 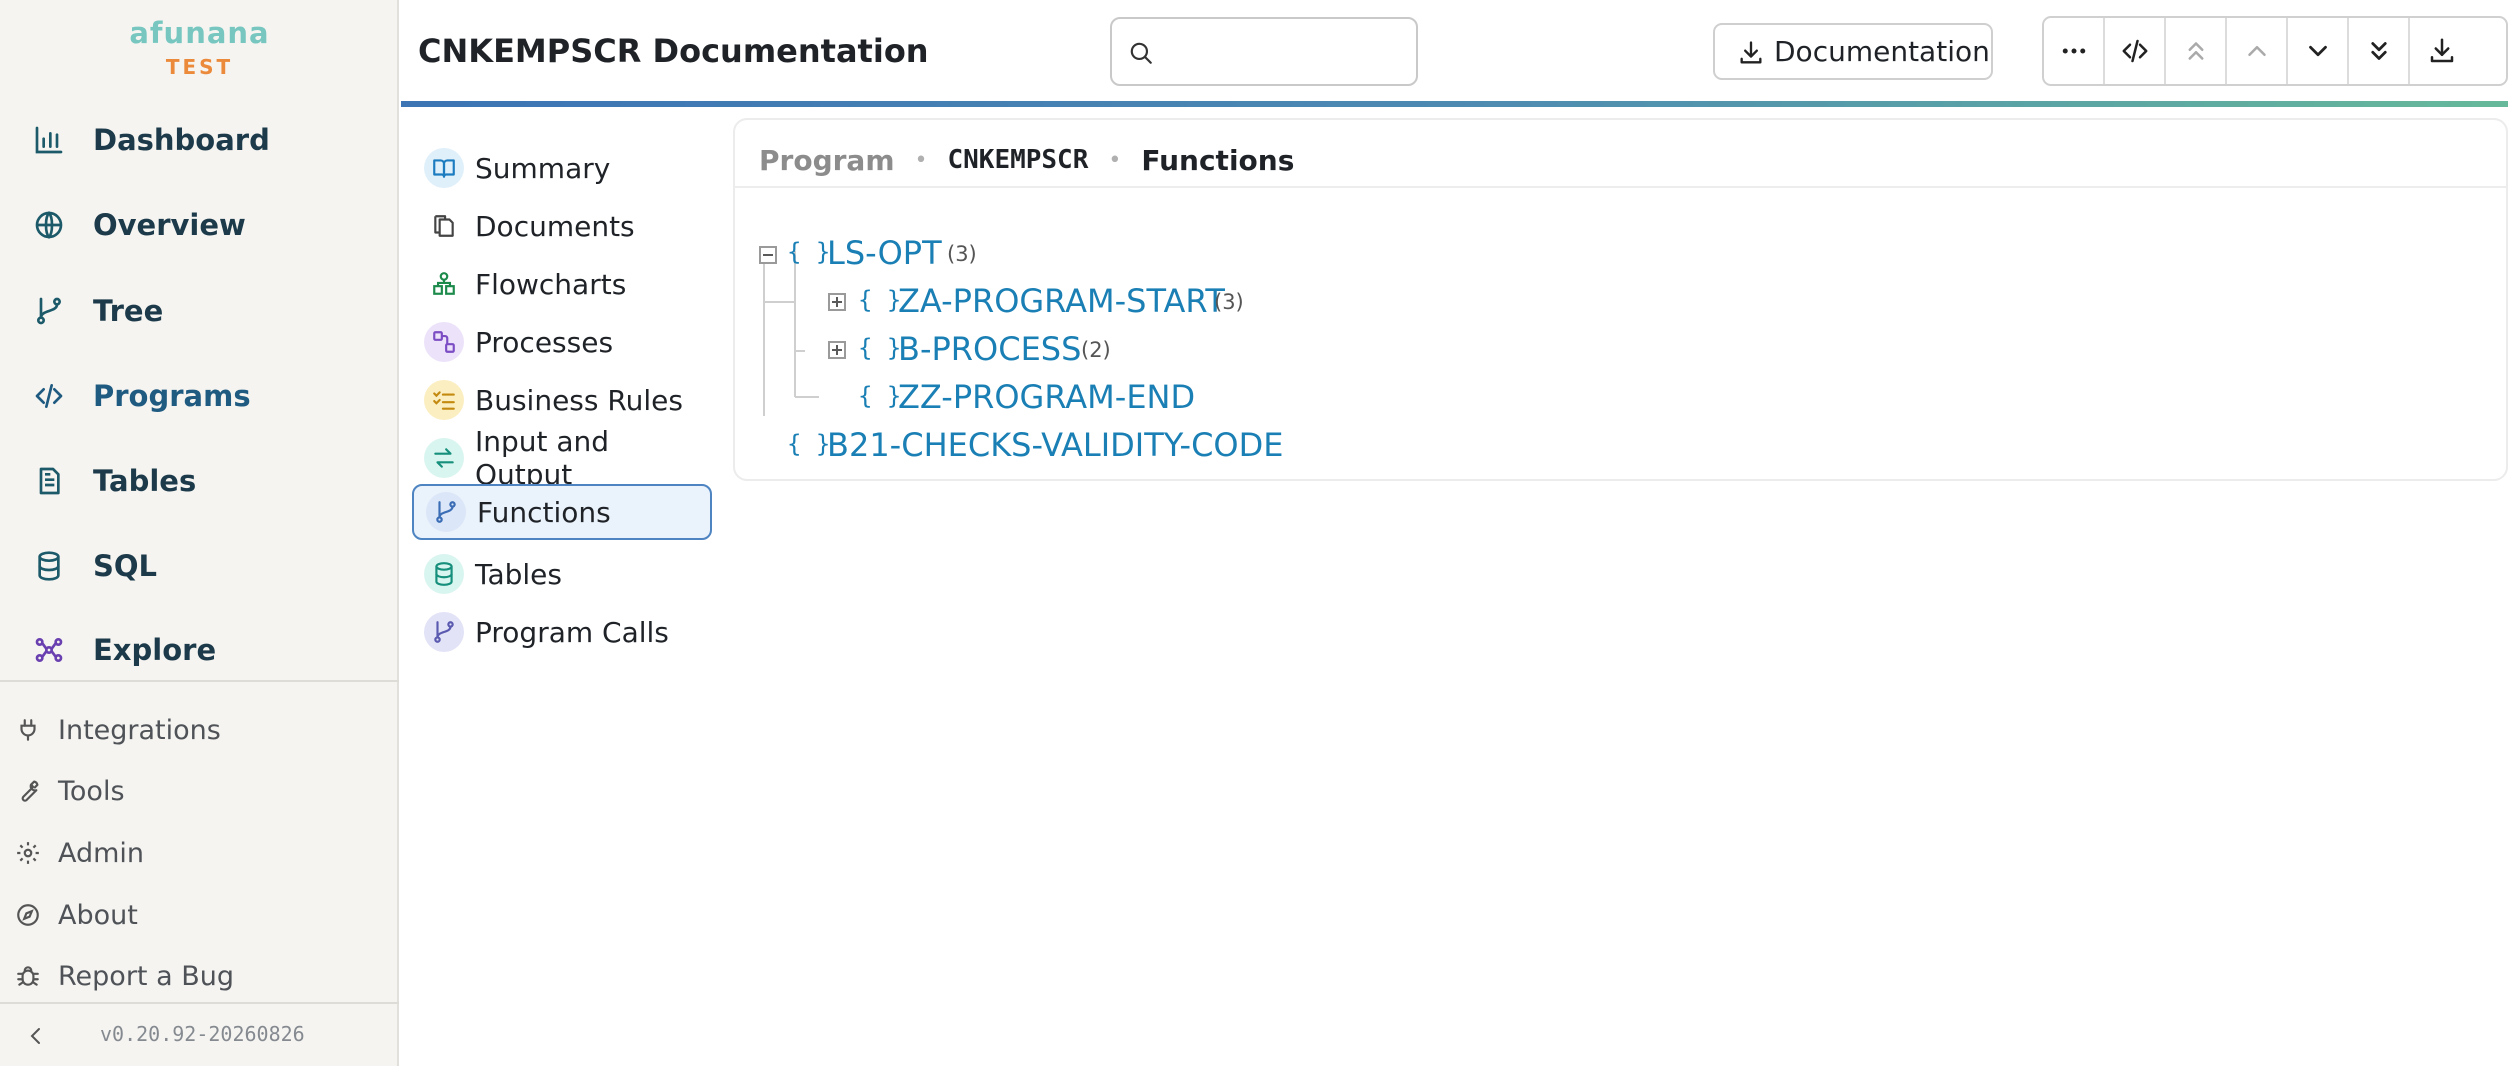 I want to click on collapse-button, so click(x=2257, y=51).